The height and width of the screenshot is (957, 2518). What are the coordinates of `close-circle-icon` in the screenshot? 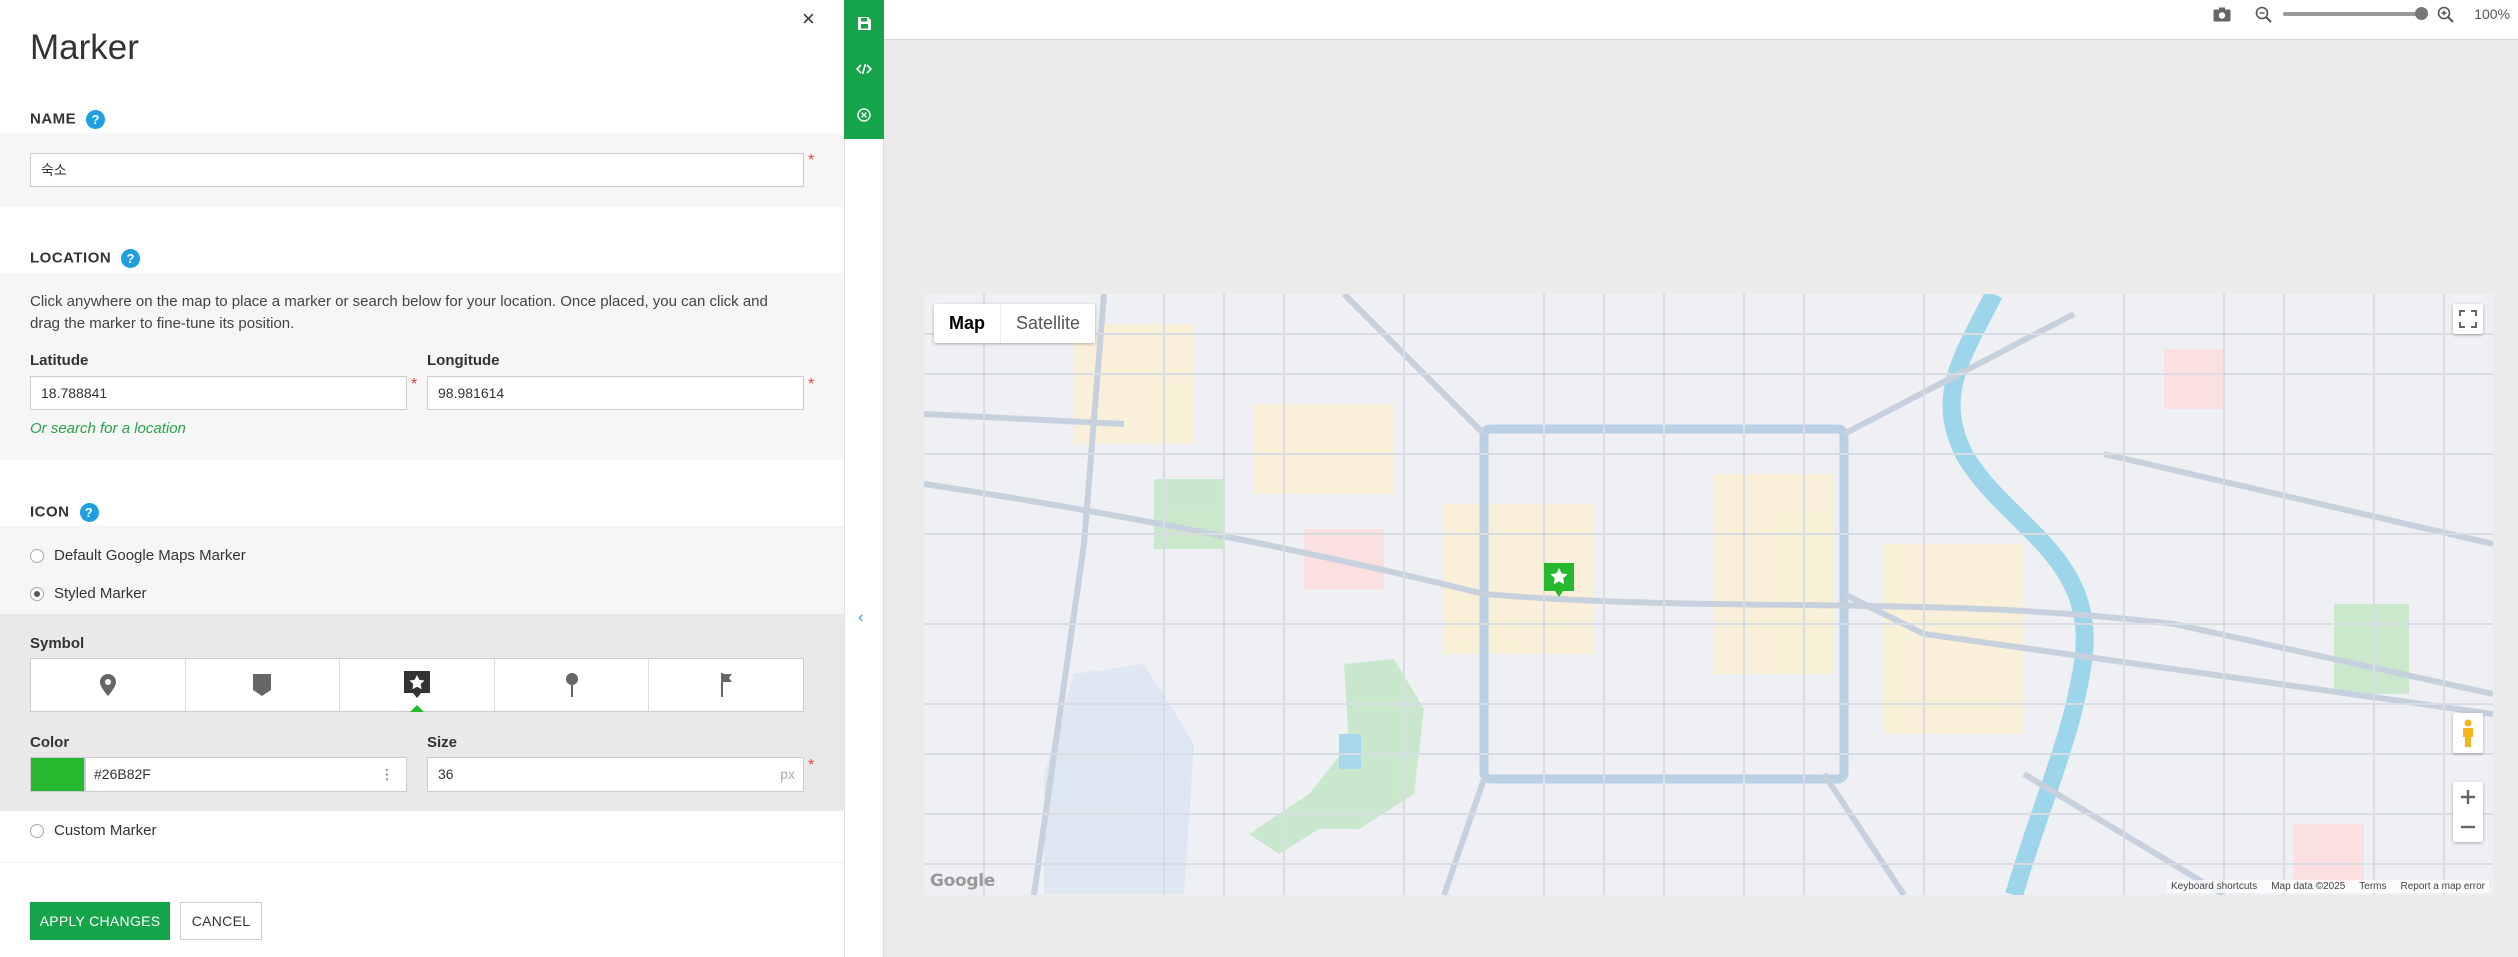 It's located at (864, 115).